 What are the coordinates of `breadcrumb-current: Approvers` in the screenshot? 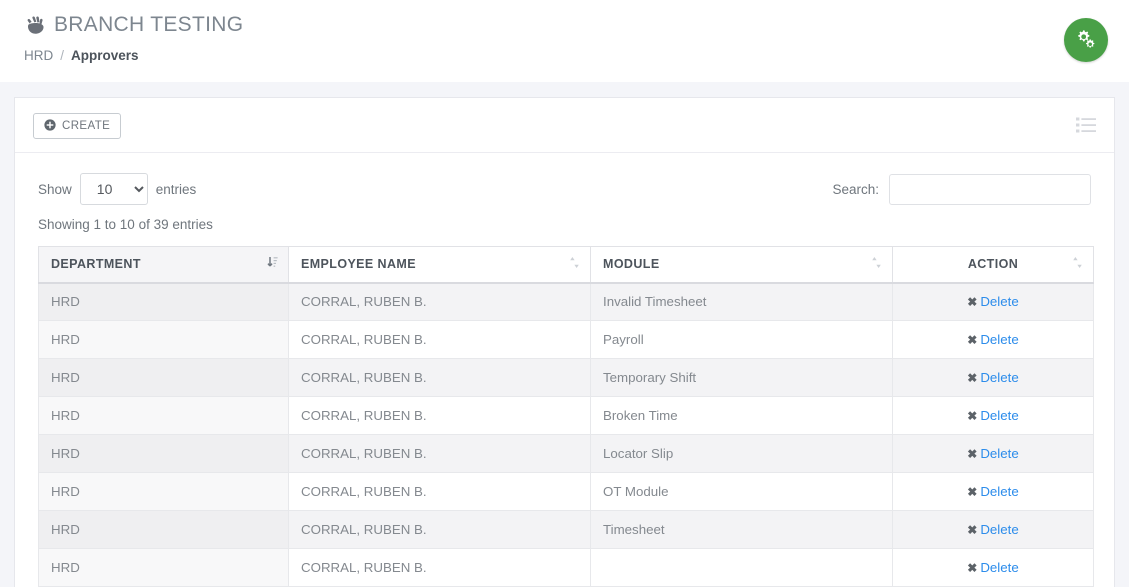 It's located at (105, 55).